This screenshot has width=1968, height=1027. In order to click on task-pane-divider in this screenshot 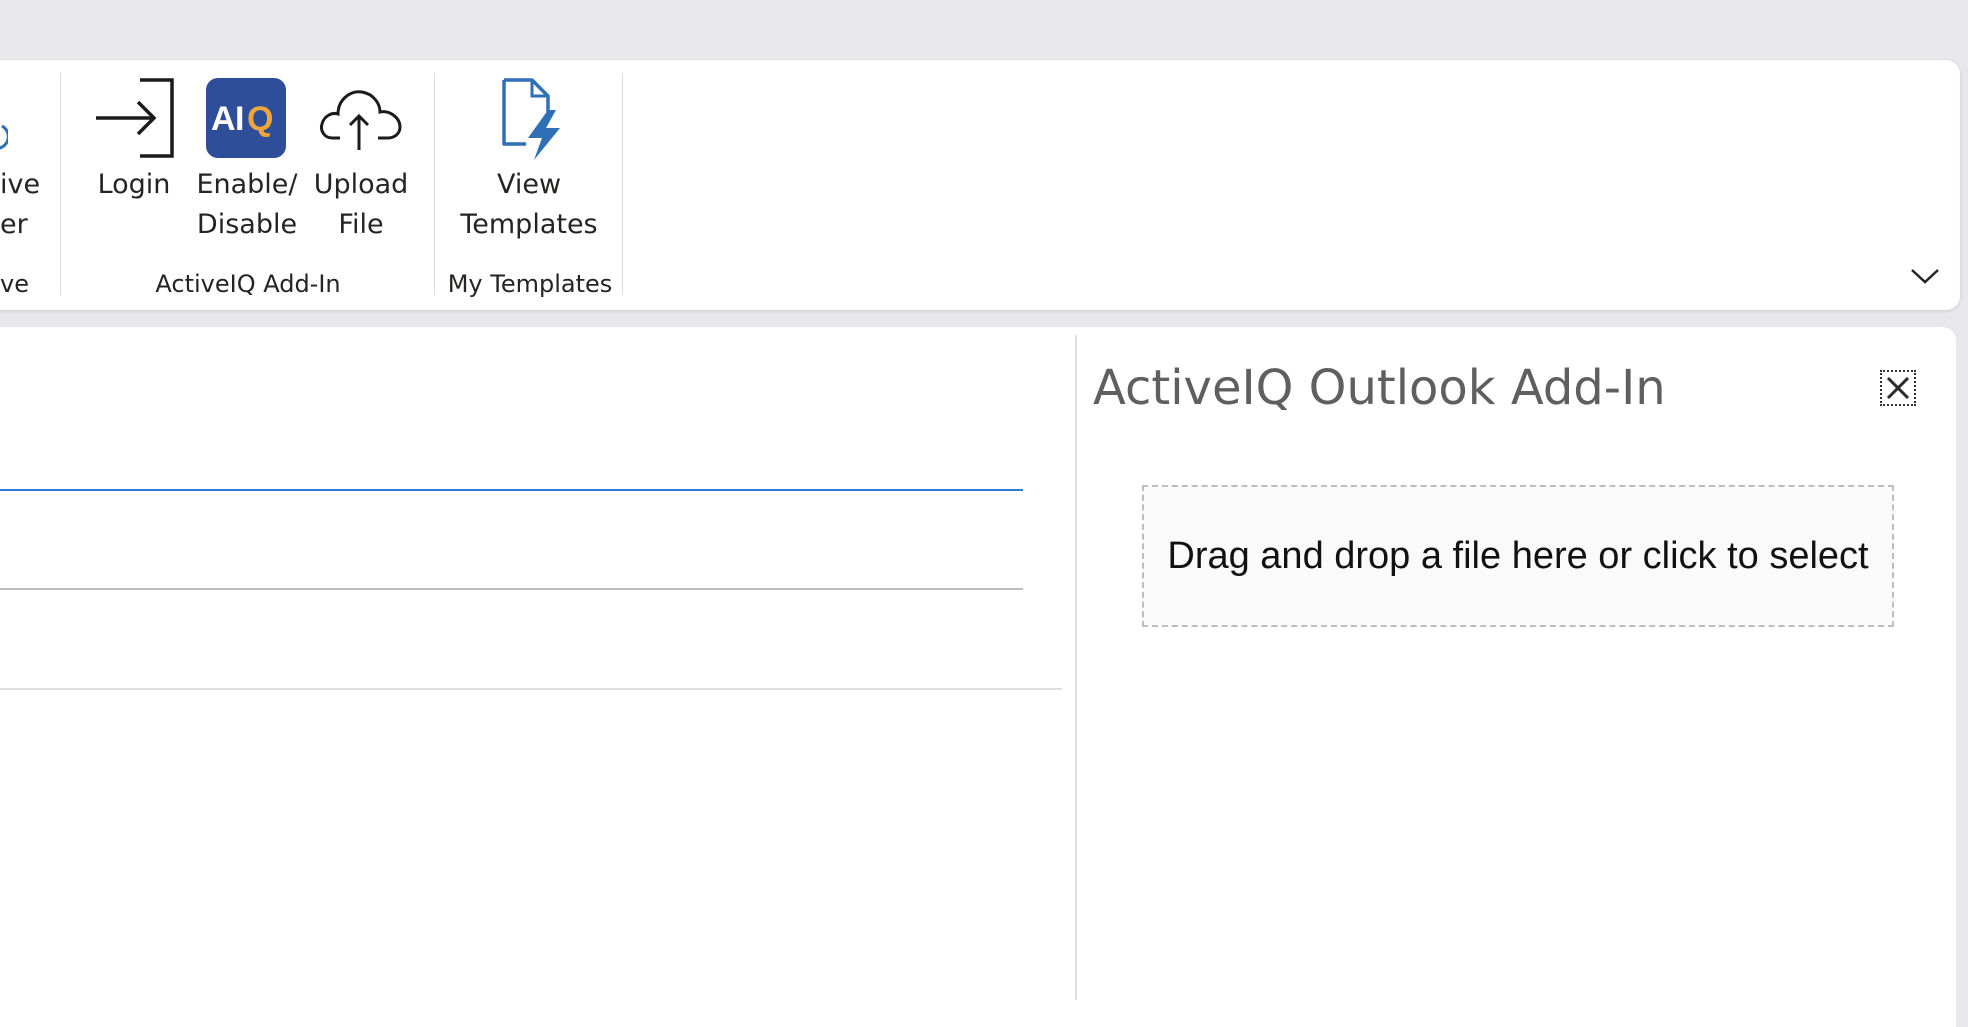, I will do `click(1076, 667)`.